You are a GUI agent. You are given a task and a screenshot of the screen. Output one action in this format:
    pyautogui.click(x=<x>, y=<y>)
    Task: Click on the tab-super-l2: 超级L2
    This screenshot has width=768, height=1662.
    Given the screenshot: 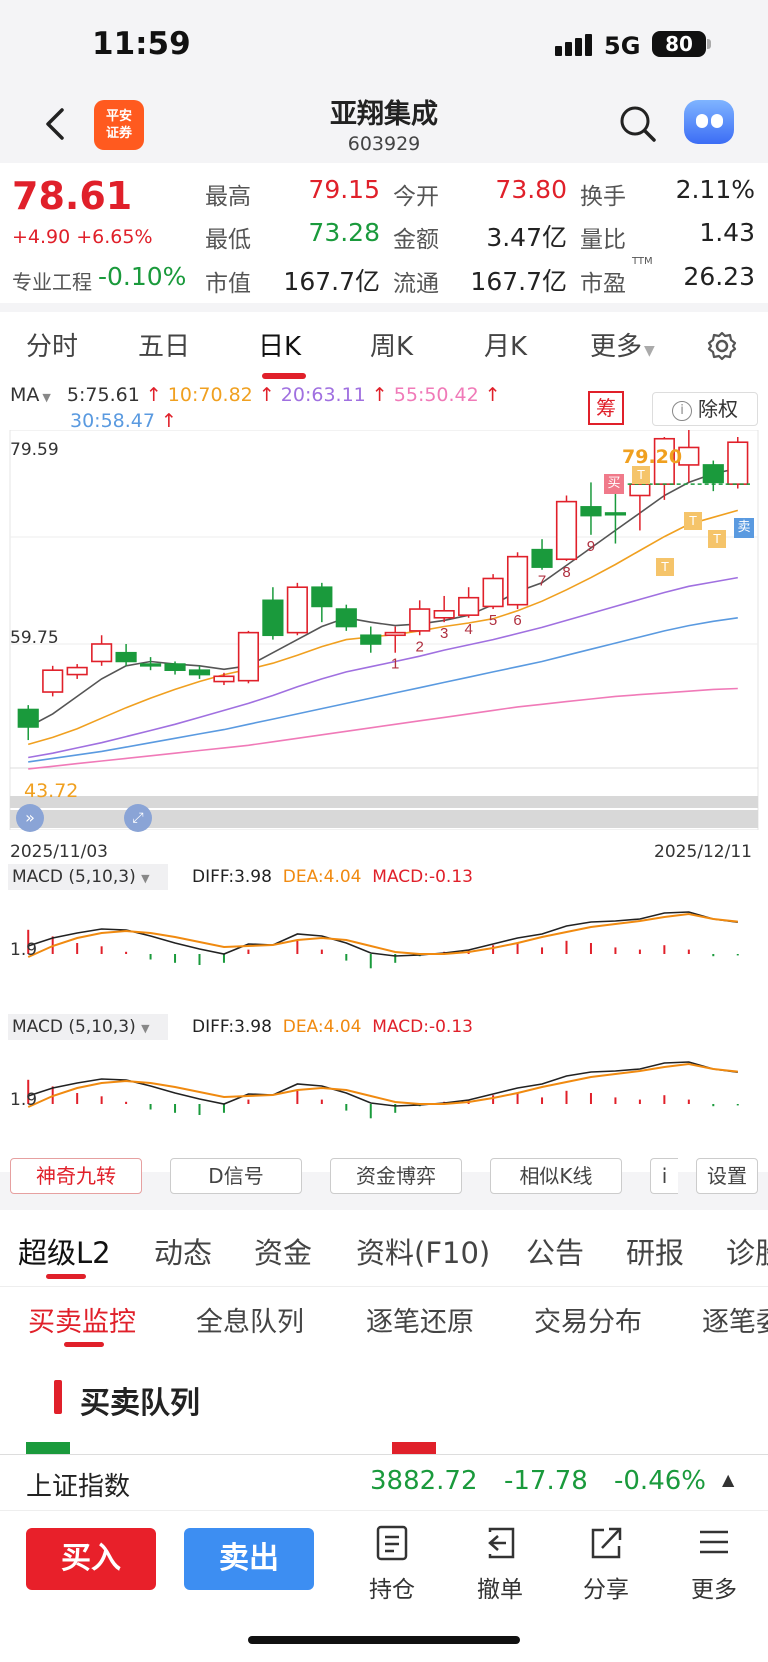 What is the action you would take?
    pyautogui.click(x=64, y=1251)
    